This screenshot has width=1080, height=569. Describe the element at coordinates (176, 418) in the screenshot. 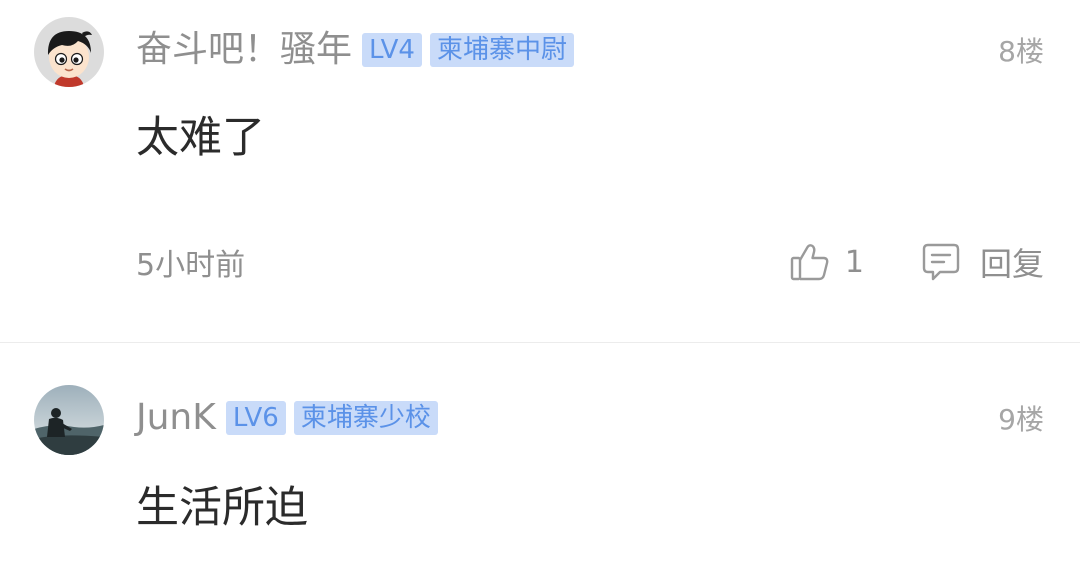

I see `username: JunK` at that location.